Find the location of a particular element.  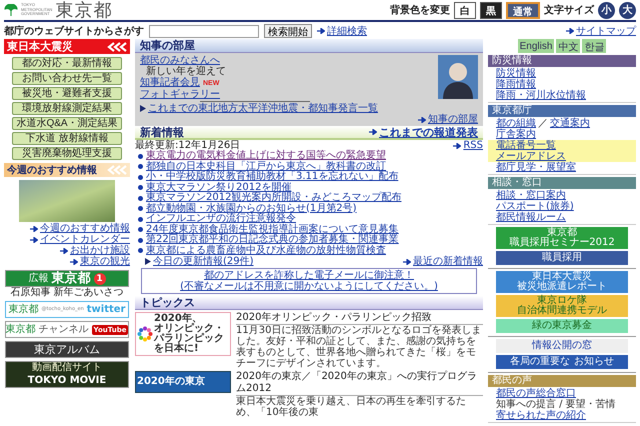

language-button: 한글 is located at coordinates (594, 46).